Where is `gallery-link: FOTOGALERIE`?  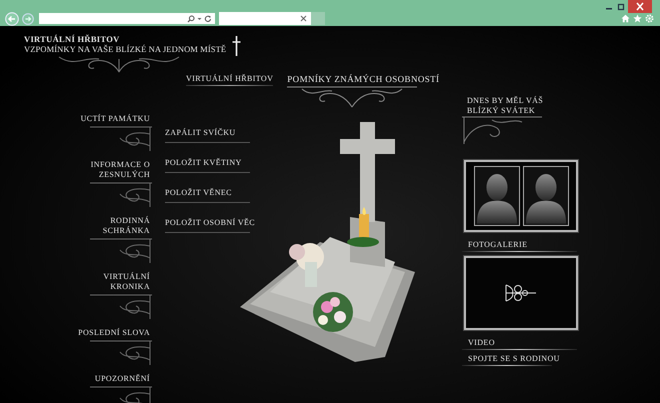 gallery-link: FOTOGALERIE is located at coordinates (495, 243).